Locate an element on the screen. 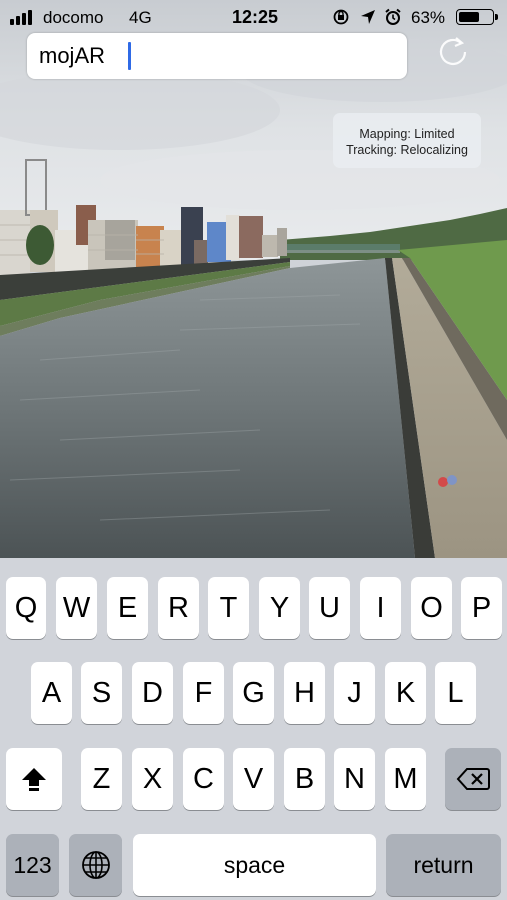 The height and width of the screenshot is (900, 507). key-p: P is located at coordinates (481, 608).